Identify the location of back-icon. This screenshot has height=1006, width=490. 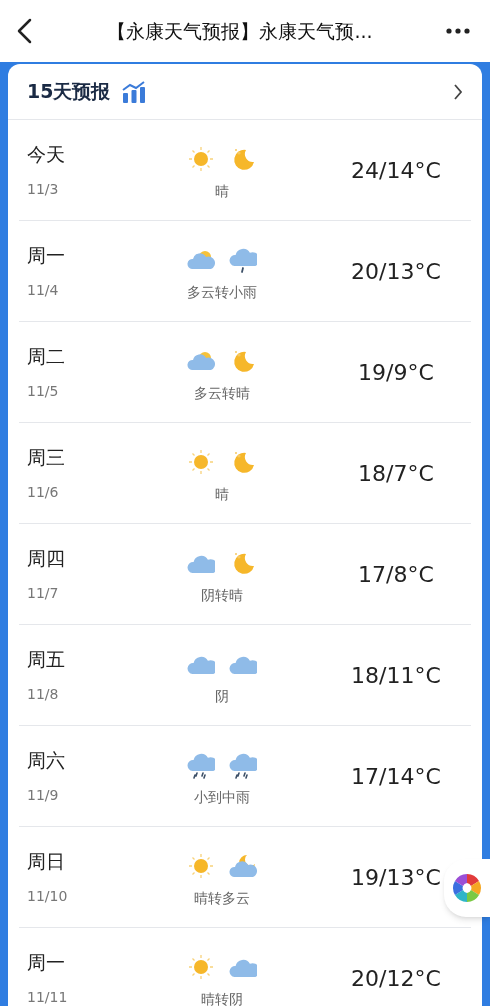
(25, 31).